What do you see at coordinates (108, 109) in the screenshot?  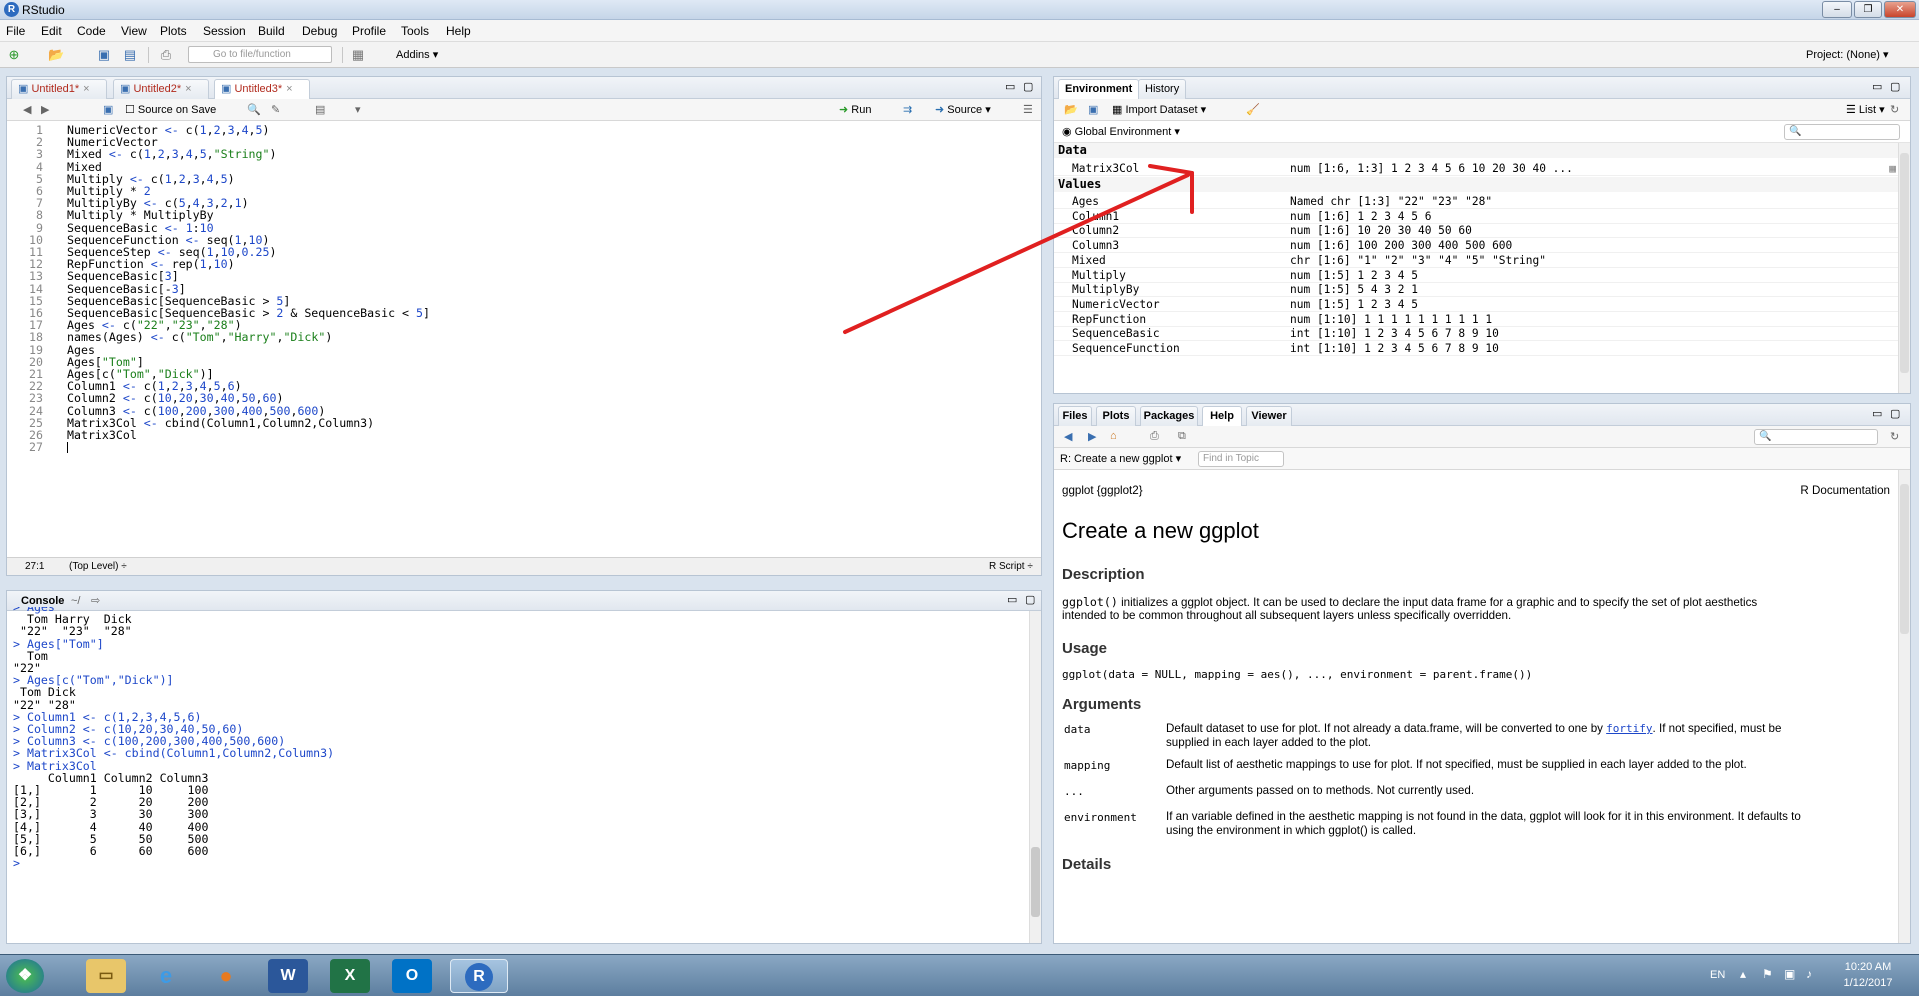 I see `save-file-icon: ▣` at bounding box center [108, 109].